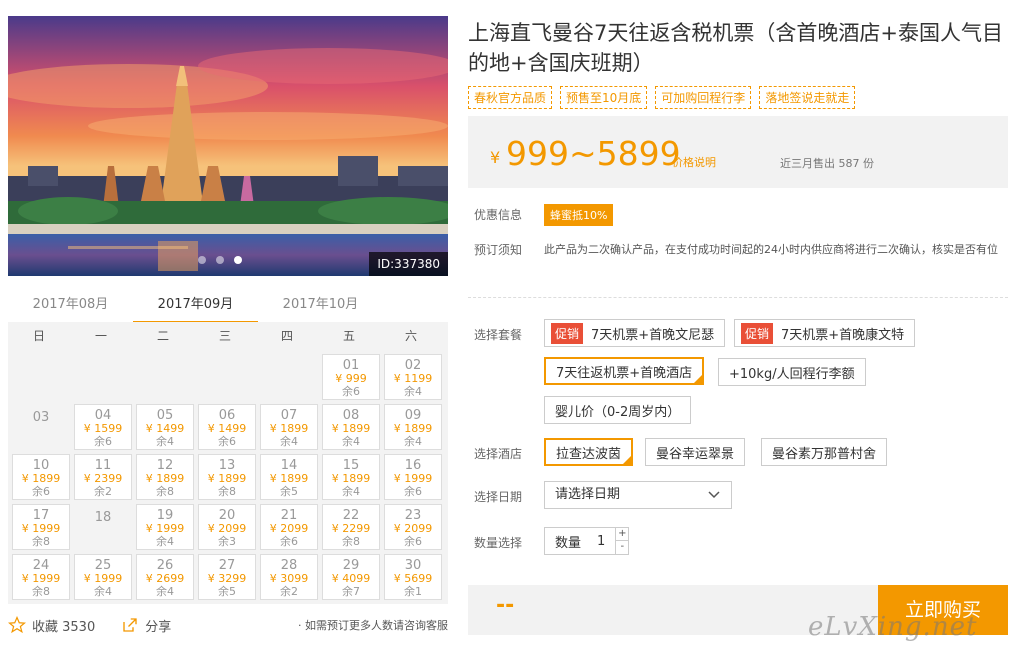 The height and width of the screenshot is (660, 1015). I want to click on calendar-day: 04 ¥ 1599 余6, so click(103, 427).